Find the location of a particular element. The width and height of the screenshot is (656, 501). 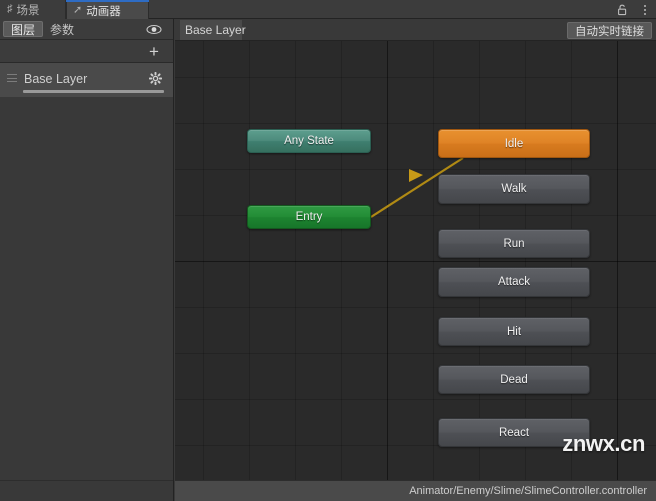

tab-parameters-label: 参数 is located at coordinates (62, 29).